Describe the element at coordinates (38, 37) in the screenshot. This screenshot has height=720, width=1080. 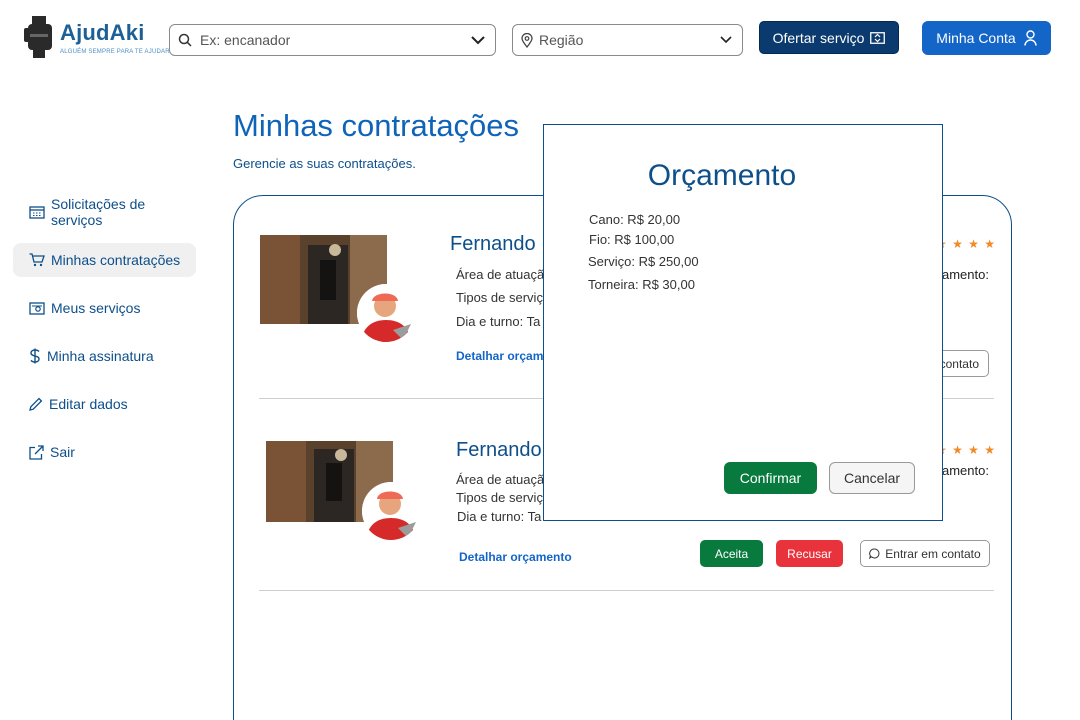
I see `hand-logo-icon` at that location.